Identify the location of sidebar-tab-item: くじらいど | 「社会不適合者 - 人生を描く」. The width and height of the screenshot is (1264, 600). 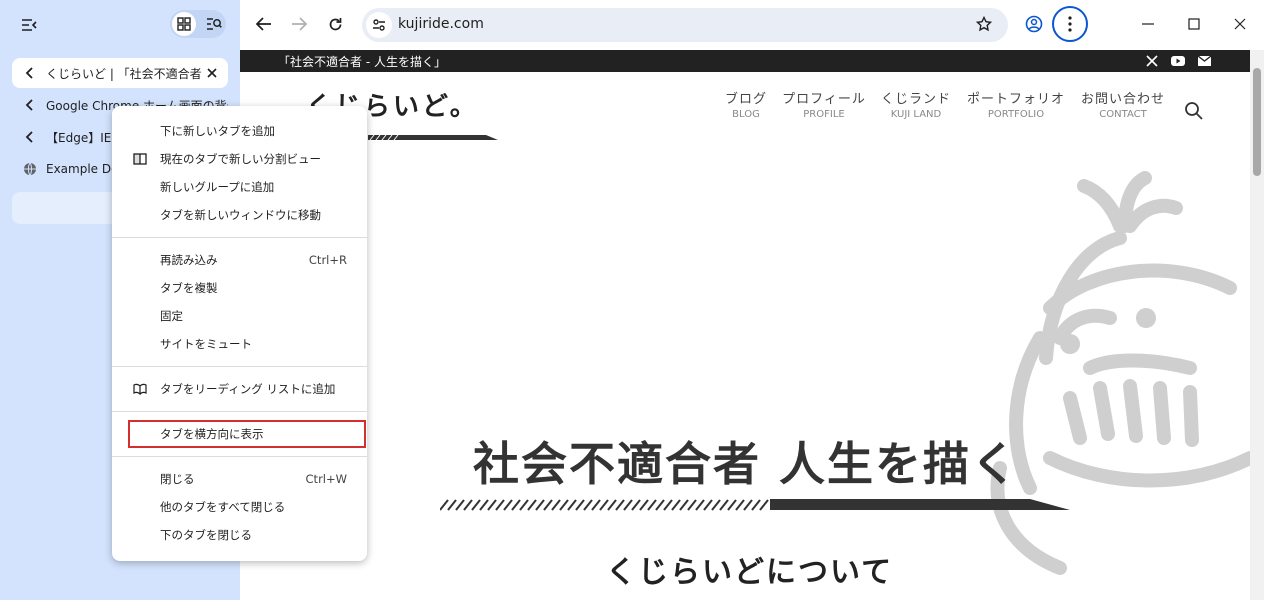
(120, 73).